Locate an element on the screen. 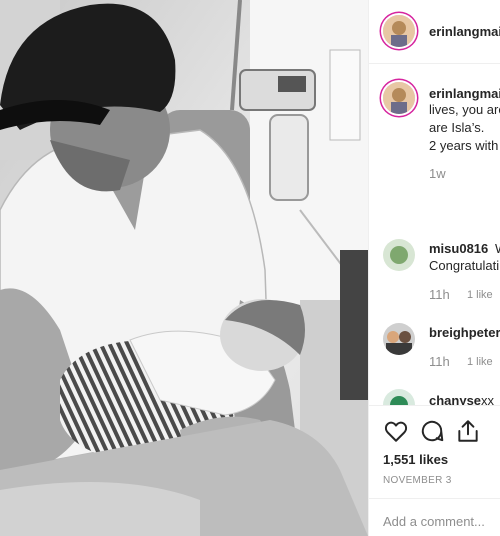 This screenshot has width=500, height=536. post-date: NOVEMBER 3 is located at coordinates (417, 480).